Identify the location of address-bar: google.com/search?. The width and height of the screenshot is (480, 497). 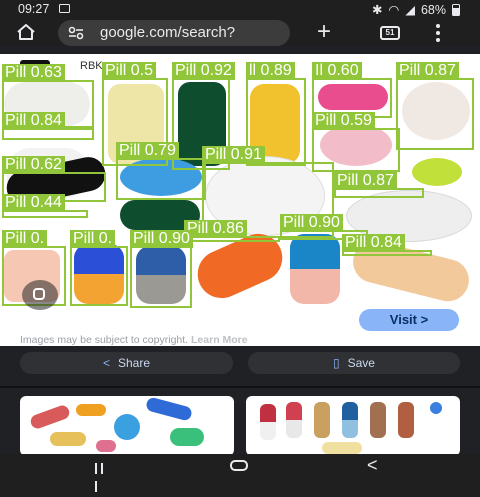
(174, 33).